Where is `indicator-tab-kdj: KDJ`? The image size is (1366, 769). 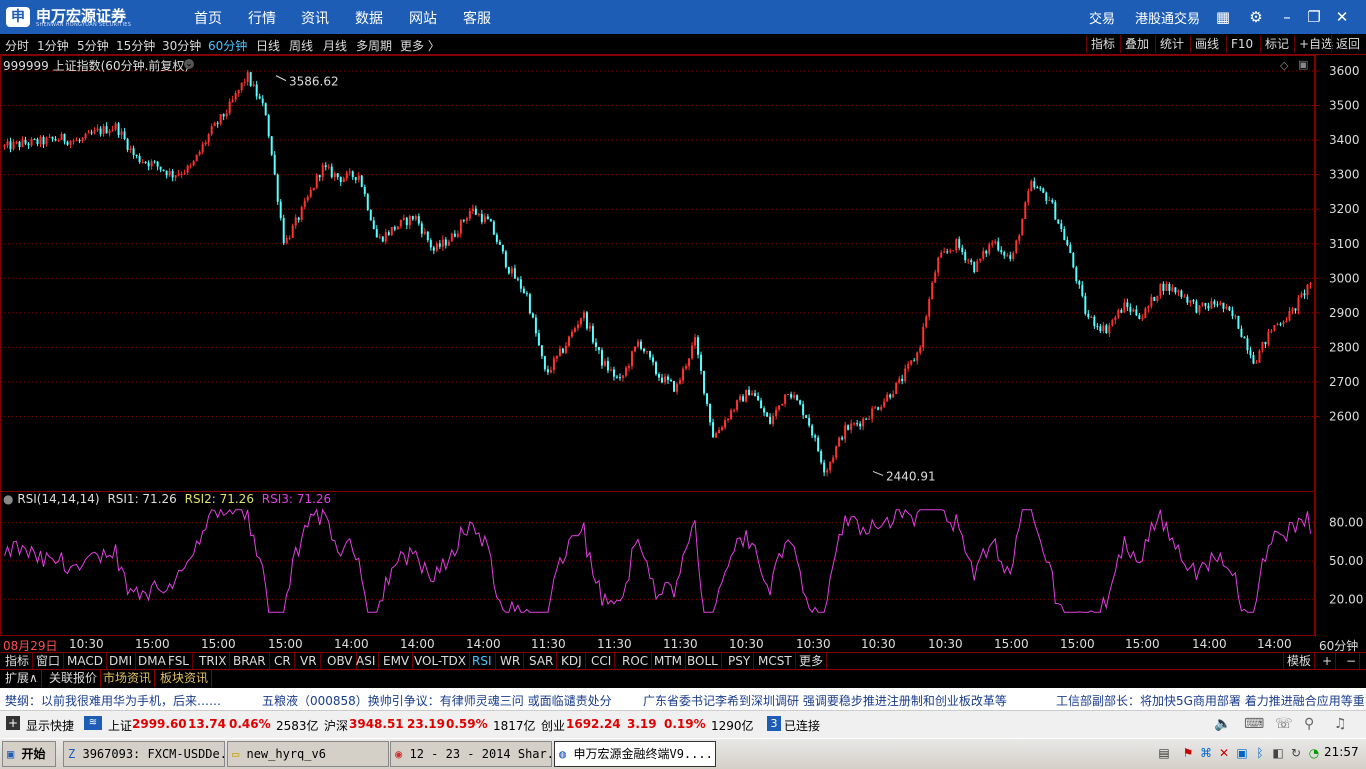
indicator-tab-kdj: KDJ is located at coordinates (572, 661).